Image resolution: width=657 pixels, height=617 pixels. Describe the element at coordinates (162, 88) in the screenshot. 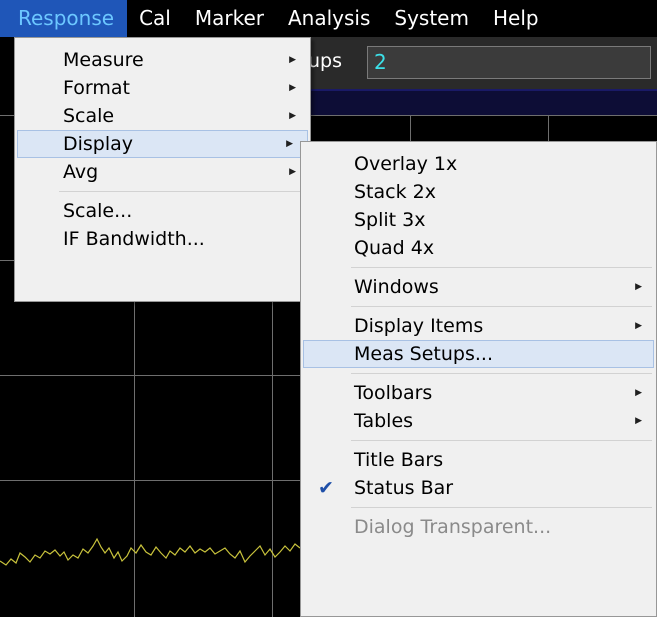

I see `menu-item-format: Format ▶` at that location.